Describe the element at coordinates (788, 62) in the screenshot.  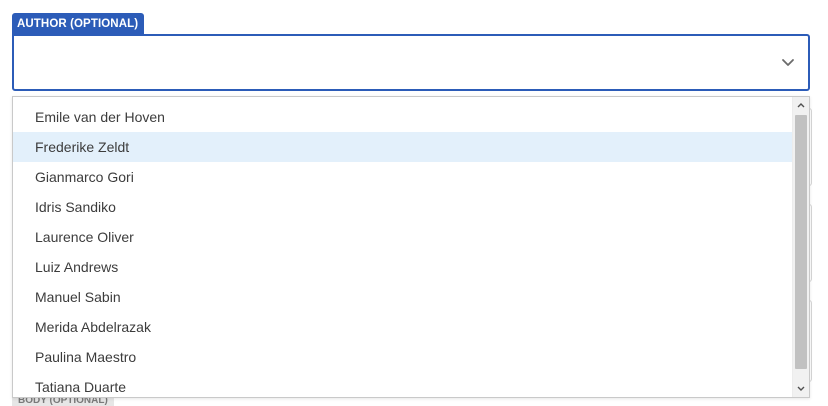
I see `chevron-down-icon` at that location.